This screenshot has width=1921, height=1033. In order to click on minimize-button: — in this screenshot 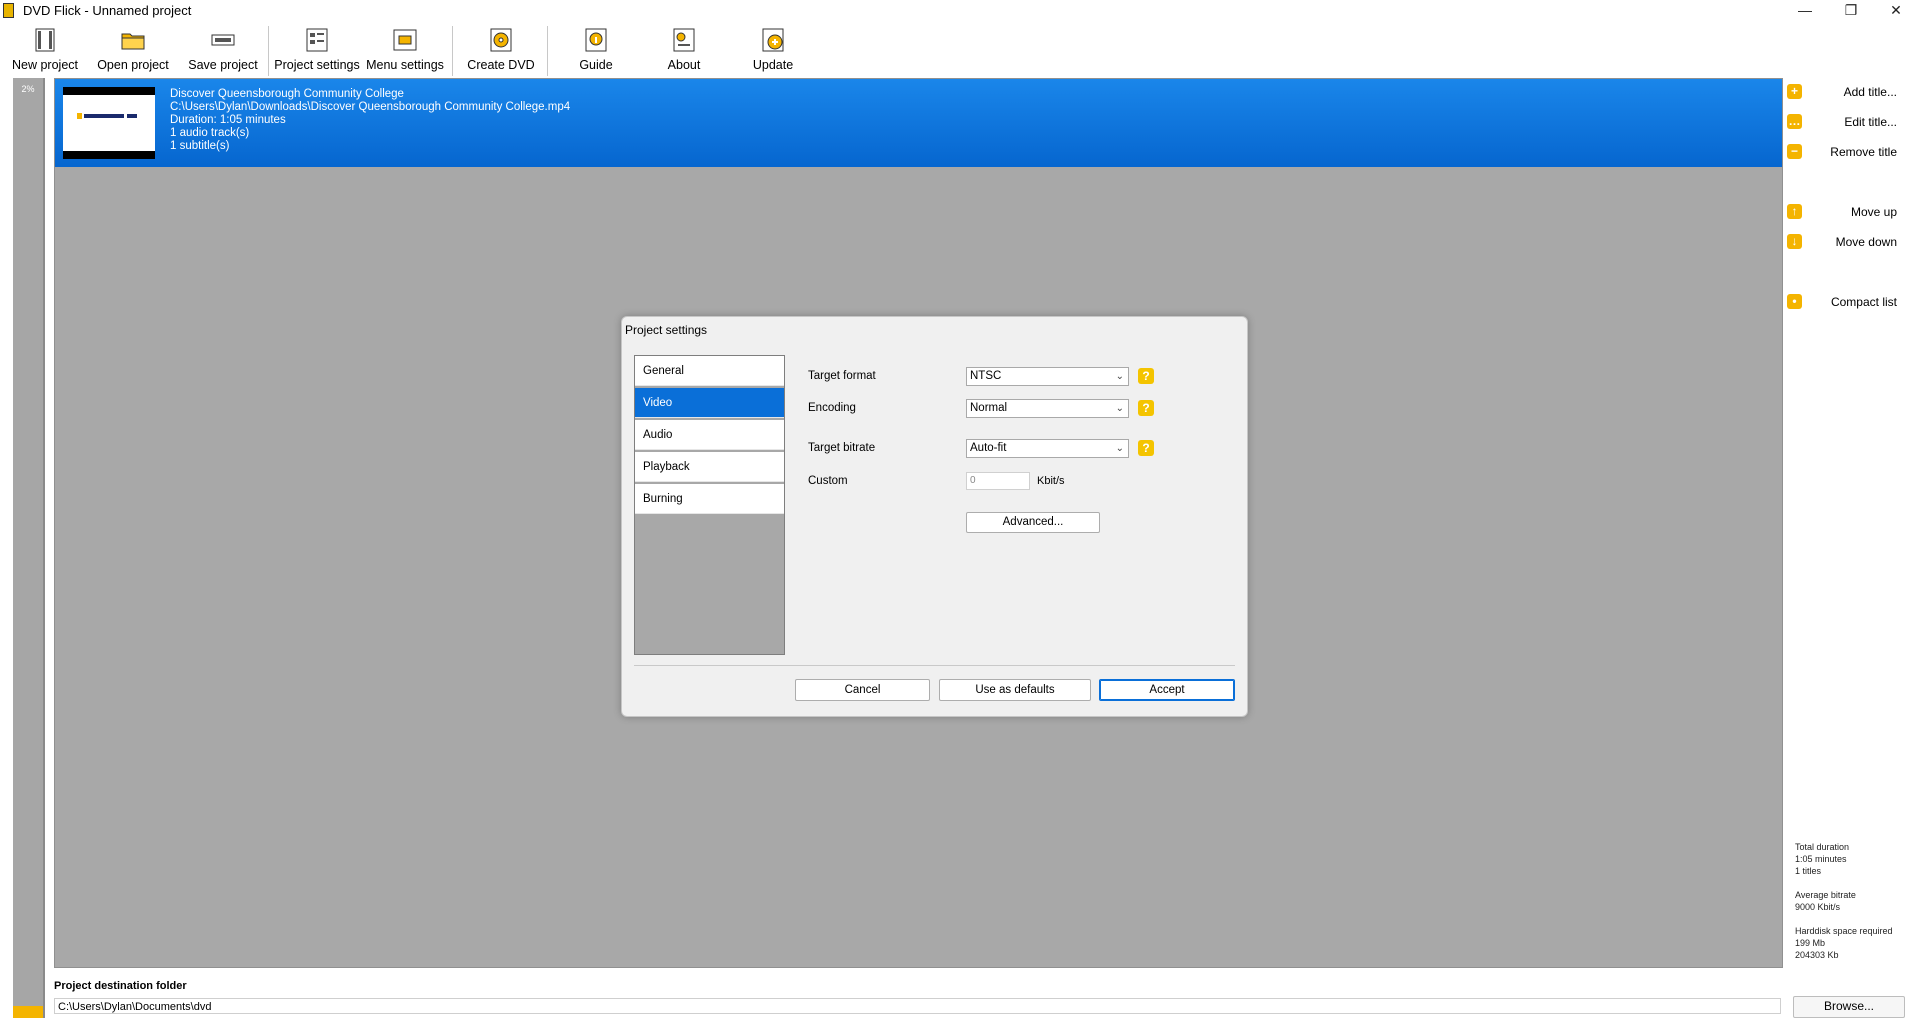, I will do `click(1805, 11)`.